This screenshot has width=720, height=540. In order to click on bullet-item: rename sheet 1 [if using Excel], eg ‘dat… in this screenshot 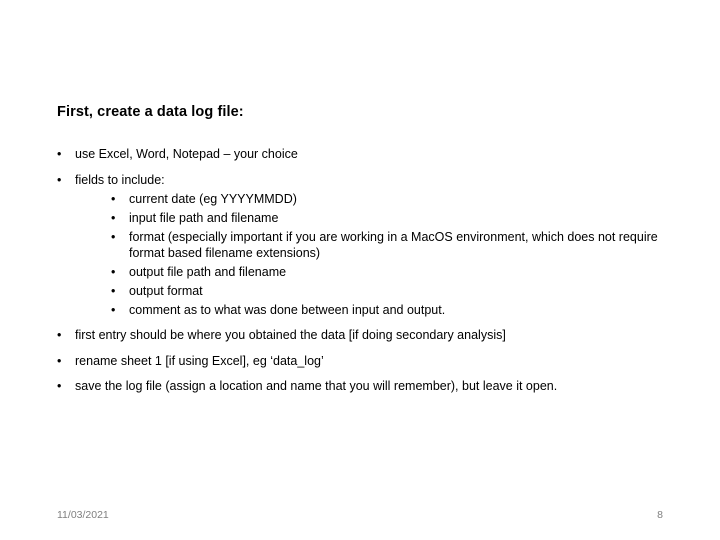, I will do `click(367, 361)`.